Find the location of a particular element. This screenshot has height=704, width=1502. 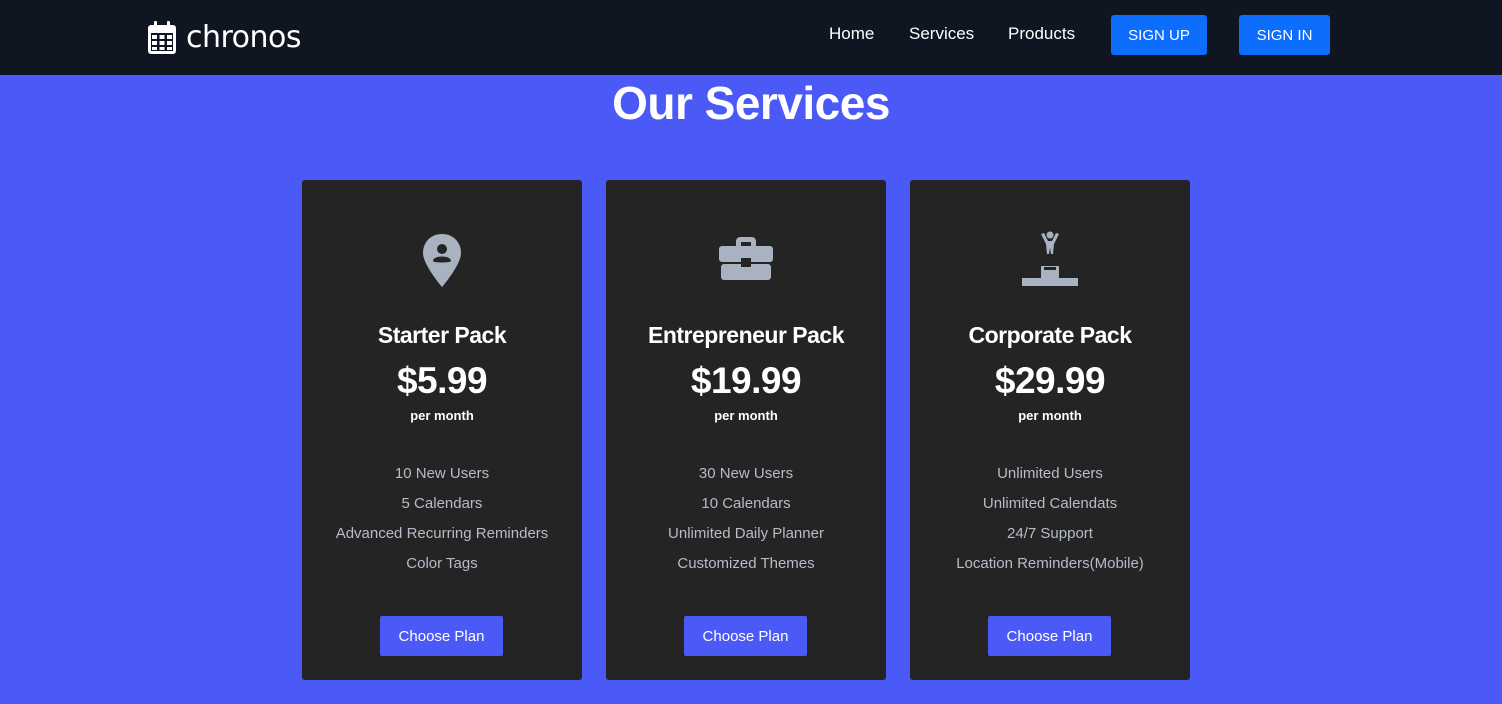

feature-item: Customized Themes is located at coordinates (746, 563).